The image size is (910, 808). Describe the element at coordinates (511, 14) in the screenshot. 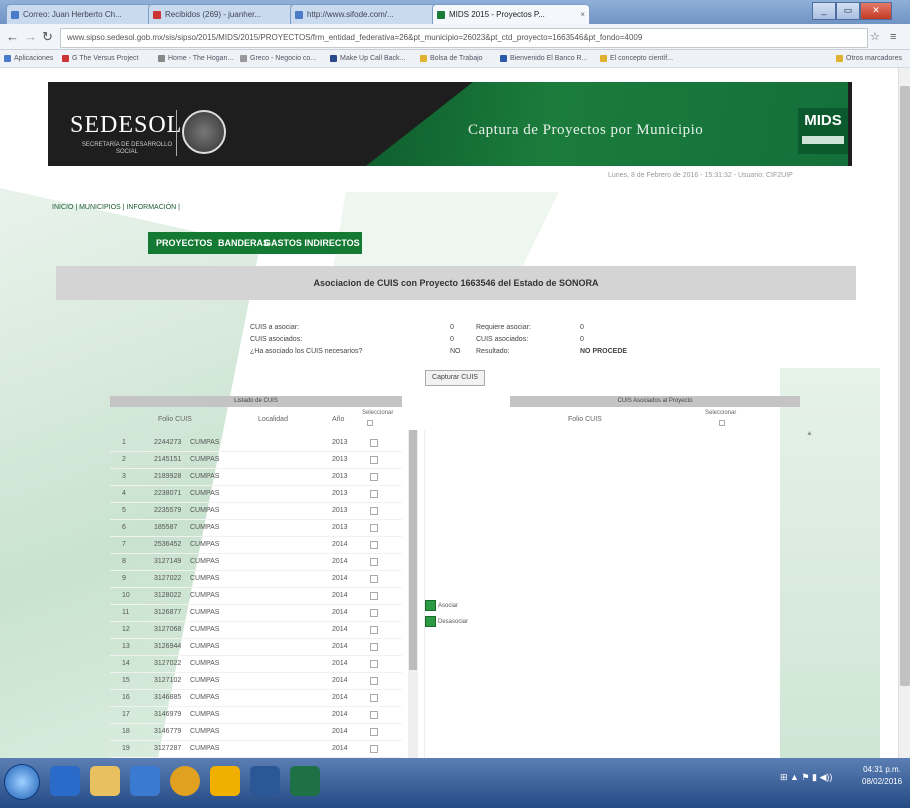

I see `browser-tab-active: MIDS 2015 - Proyectos P... ×` at that location.